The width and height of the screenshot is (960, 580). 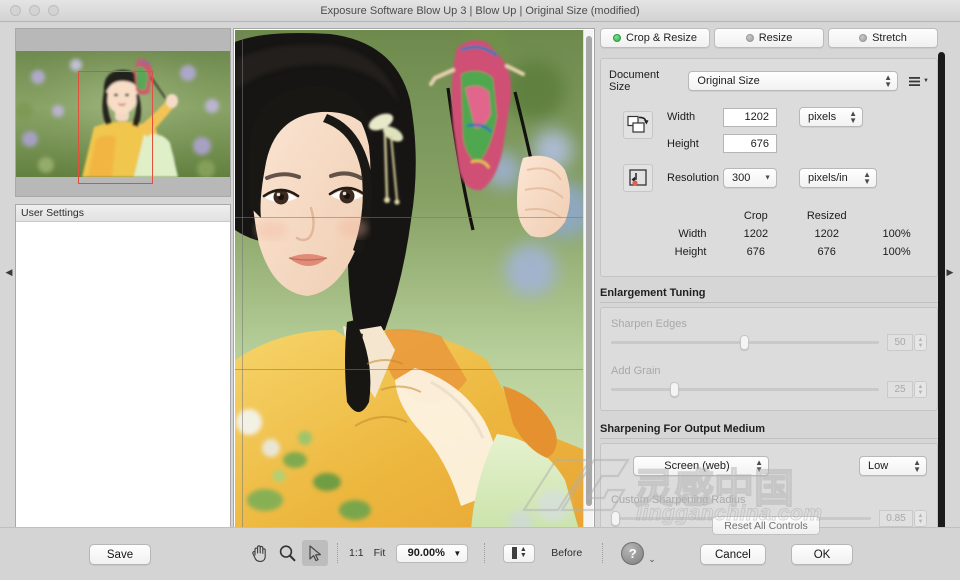 What do you see at coordinates (690, 252) in the screenshot?
I see `summary-height-label: Height` at bounding box center [690, 252].